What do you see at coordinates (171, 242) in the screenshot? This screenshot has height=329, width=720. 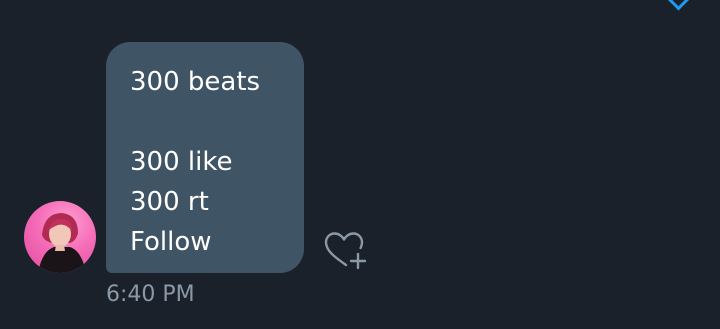 I see `message-line: Follow` at bounding box center [171, 242].